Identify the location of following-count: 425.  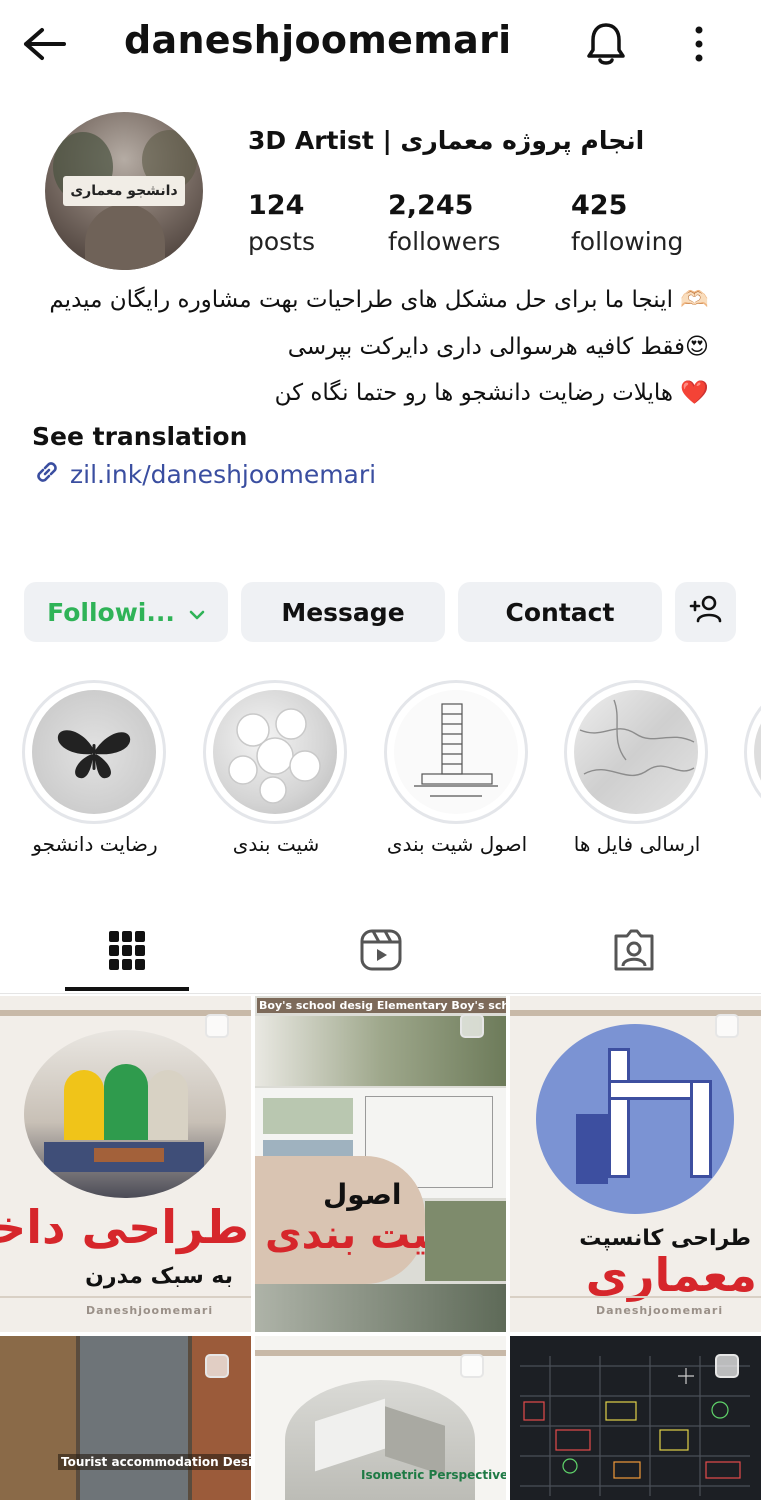
(599, 205).